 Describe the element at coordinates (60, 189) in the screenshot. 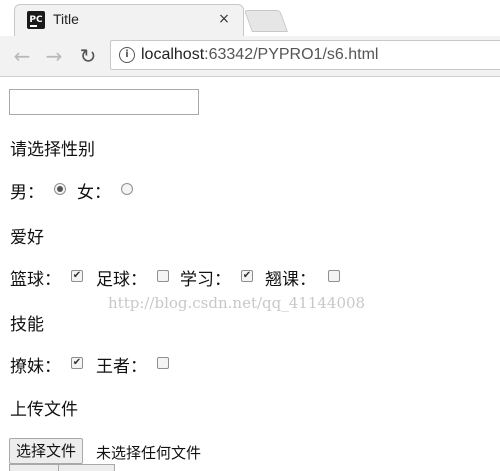

I see `gender-male-radio` at that location.